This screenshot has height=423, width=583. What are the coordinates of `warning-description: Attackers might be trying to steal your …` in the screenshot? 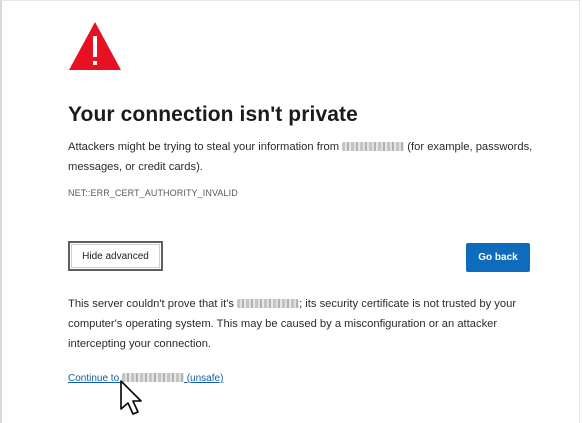 It's located at (303, 157).